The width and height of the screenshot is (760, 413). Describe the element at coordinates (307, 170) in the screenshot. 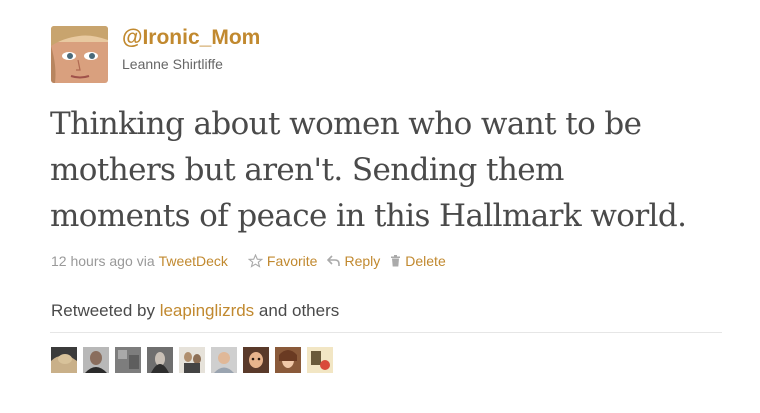

I see `tweet-text-line: mothers but aren't. Sending them` at that location.